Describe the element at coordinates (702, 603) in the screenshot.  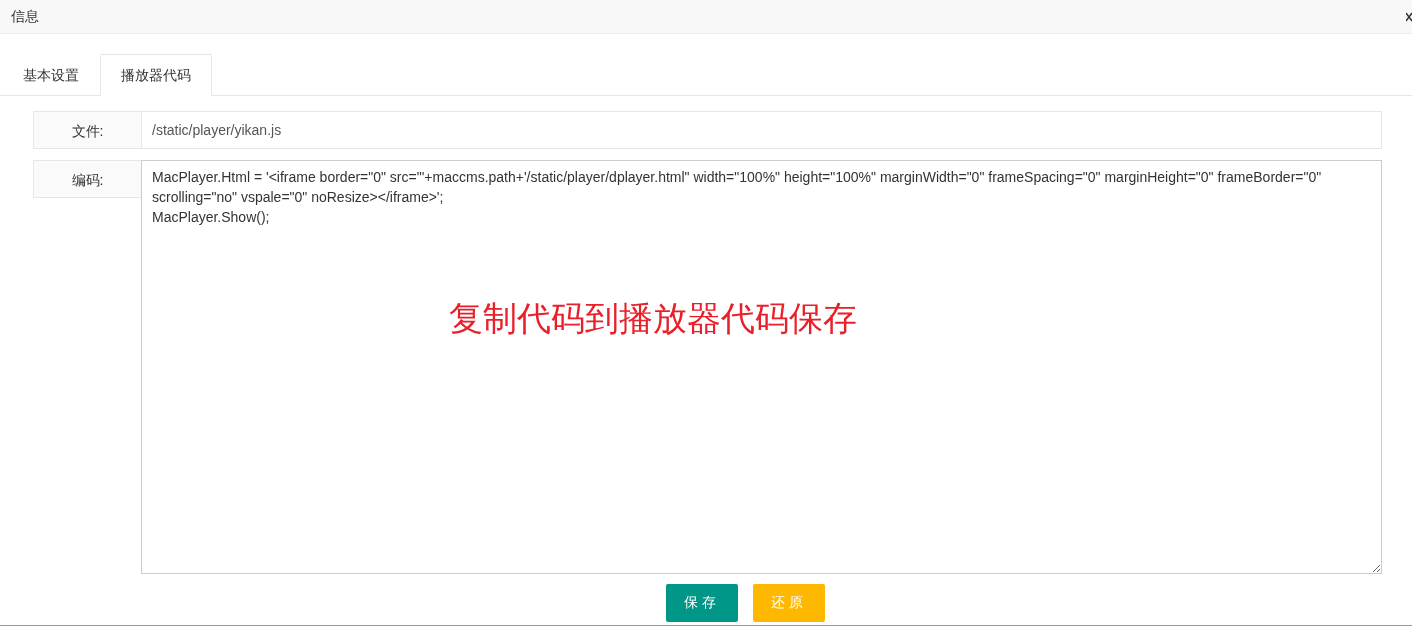
I see `action-button: 保存` at that location.